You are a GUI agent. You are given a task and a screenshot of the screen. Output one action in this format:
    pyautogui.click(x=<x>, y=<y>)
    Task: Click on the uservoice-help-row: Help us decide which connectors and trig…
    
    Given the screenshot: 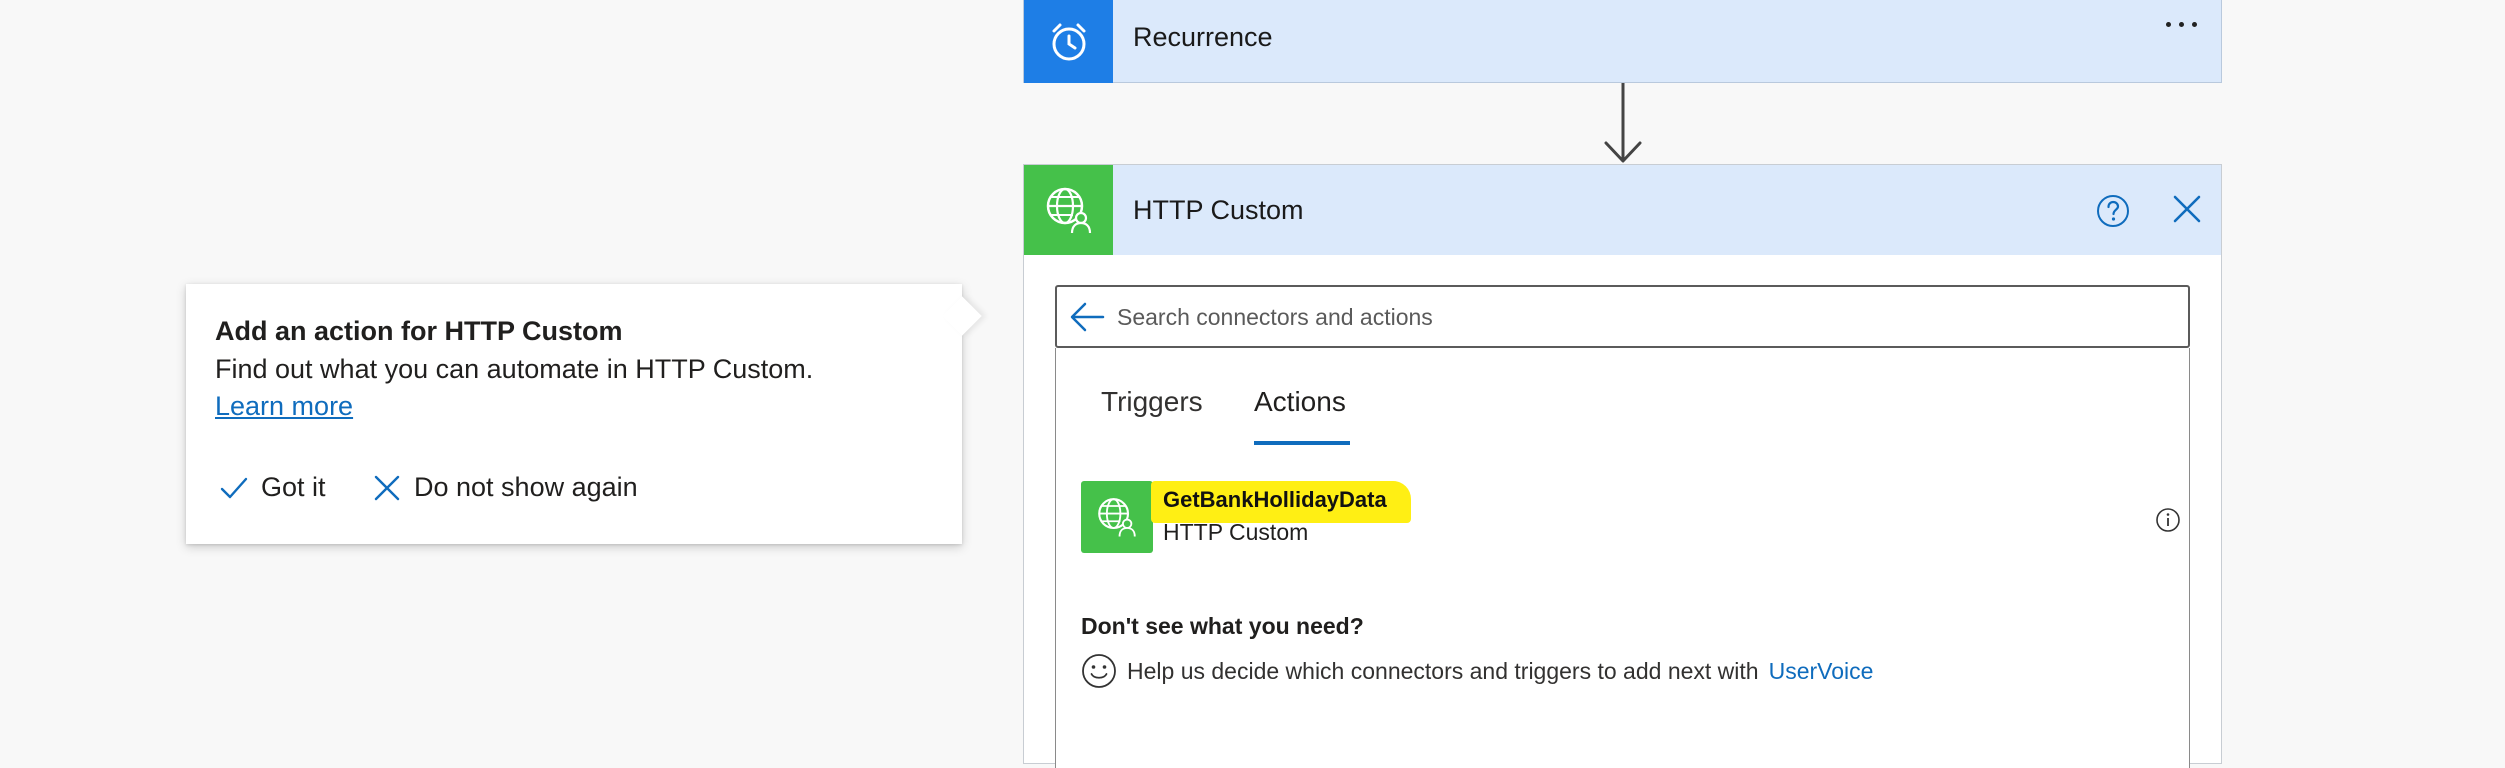 What is the action you would take?
    pyautogui.click(x=1477, y=671)
    